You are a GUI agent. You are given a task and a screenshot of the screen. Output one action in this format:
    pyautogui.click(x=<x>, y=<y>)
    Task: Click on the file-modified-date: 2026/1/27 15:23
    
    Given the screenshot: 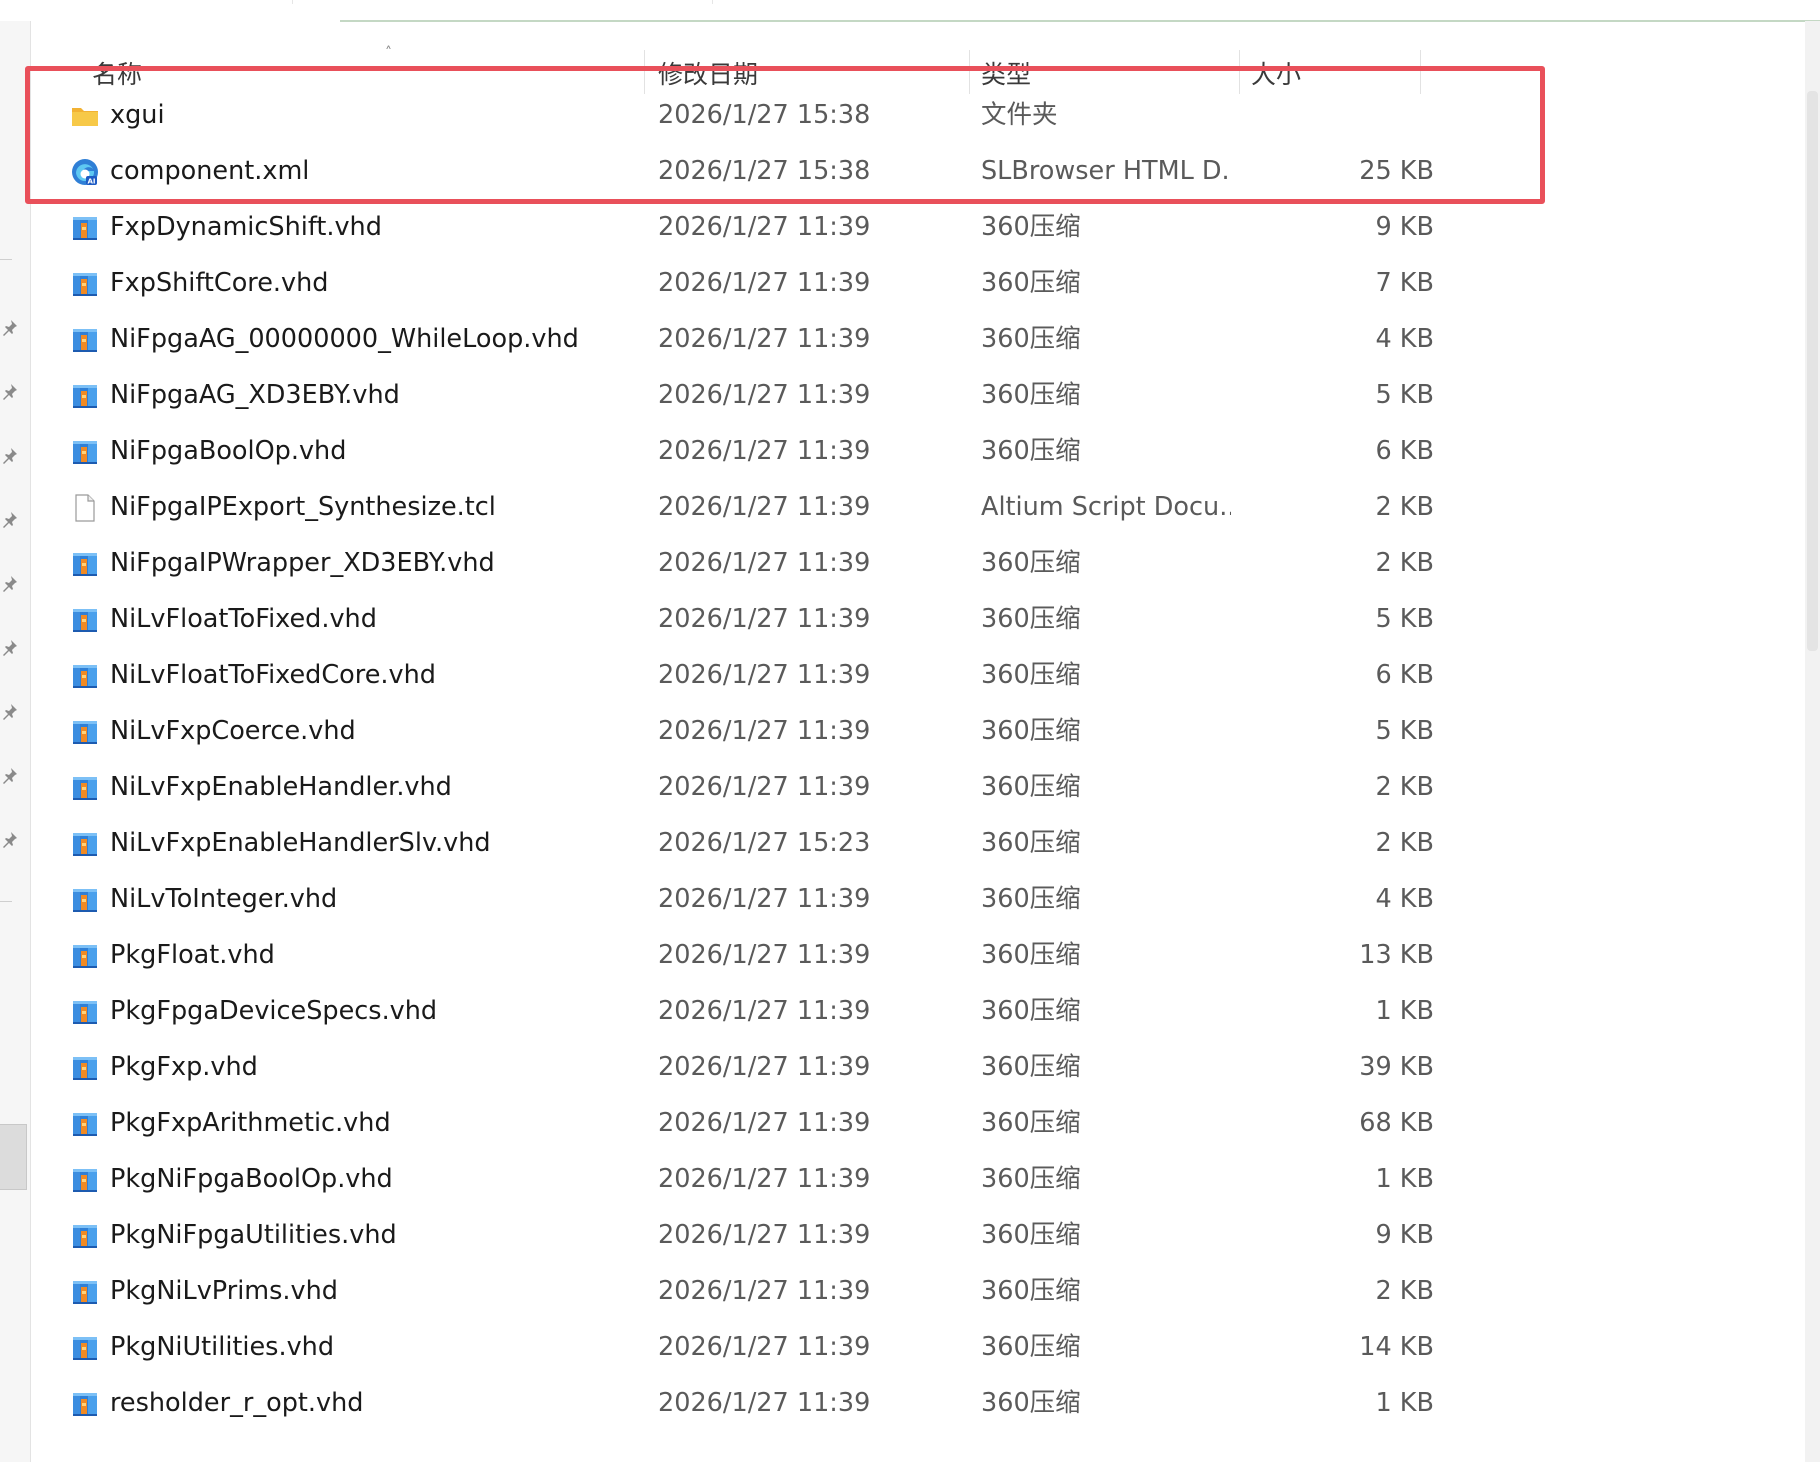 What is the action you would take?
    pyautogui.click(x=764, y=843)
    